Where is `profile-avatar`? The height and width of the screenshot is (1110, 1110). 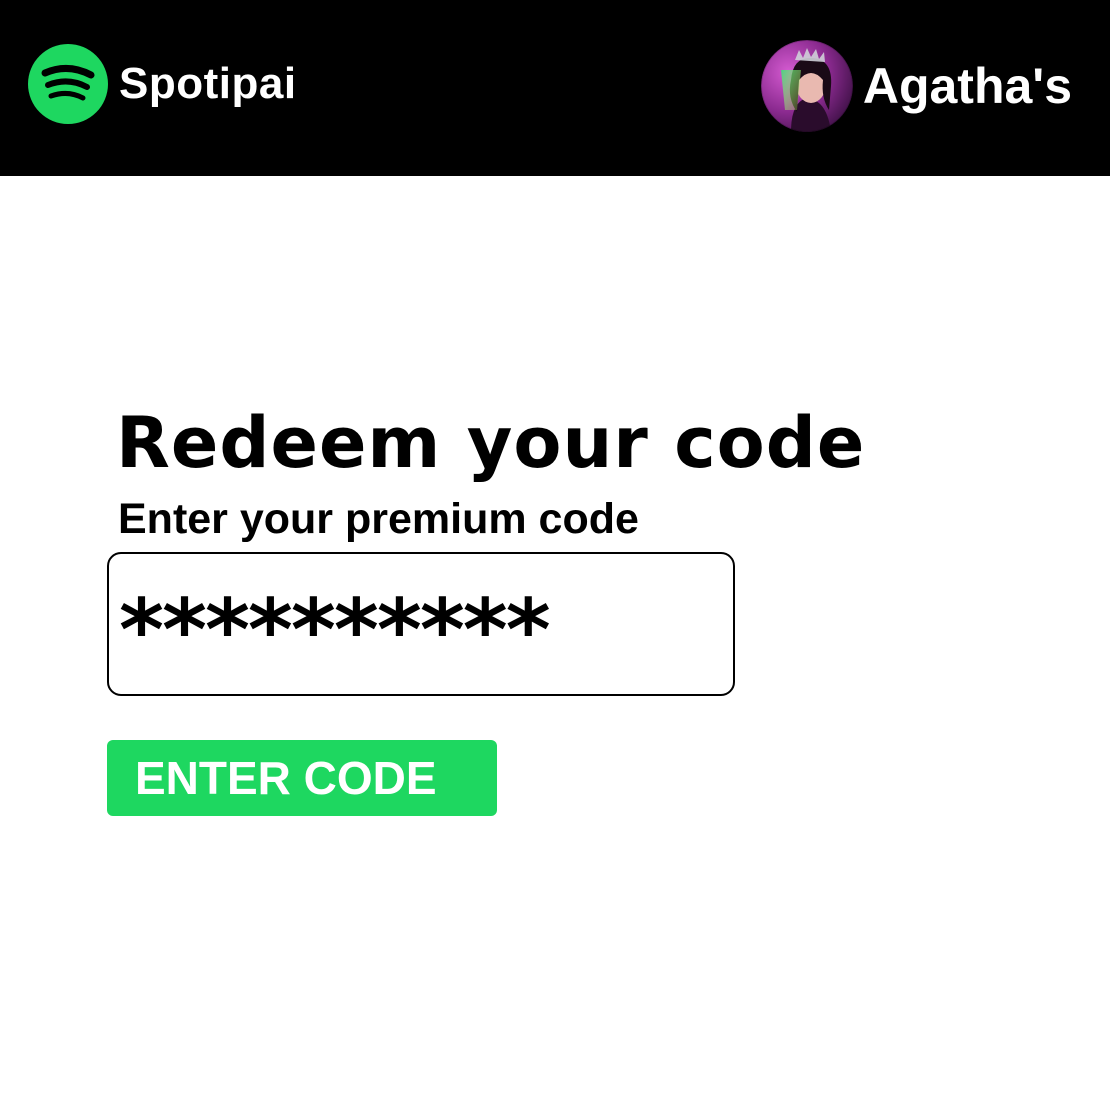
profile-avatar is located at coordinates (806, 86).